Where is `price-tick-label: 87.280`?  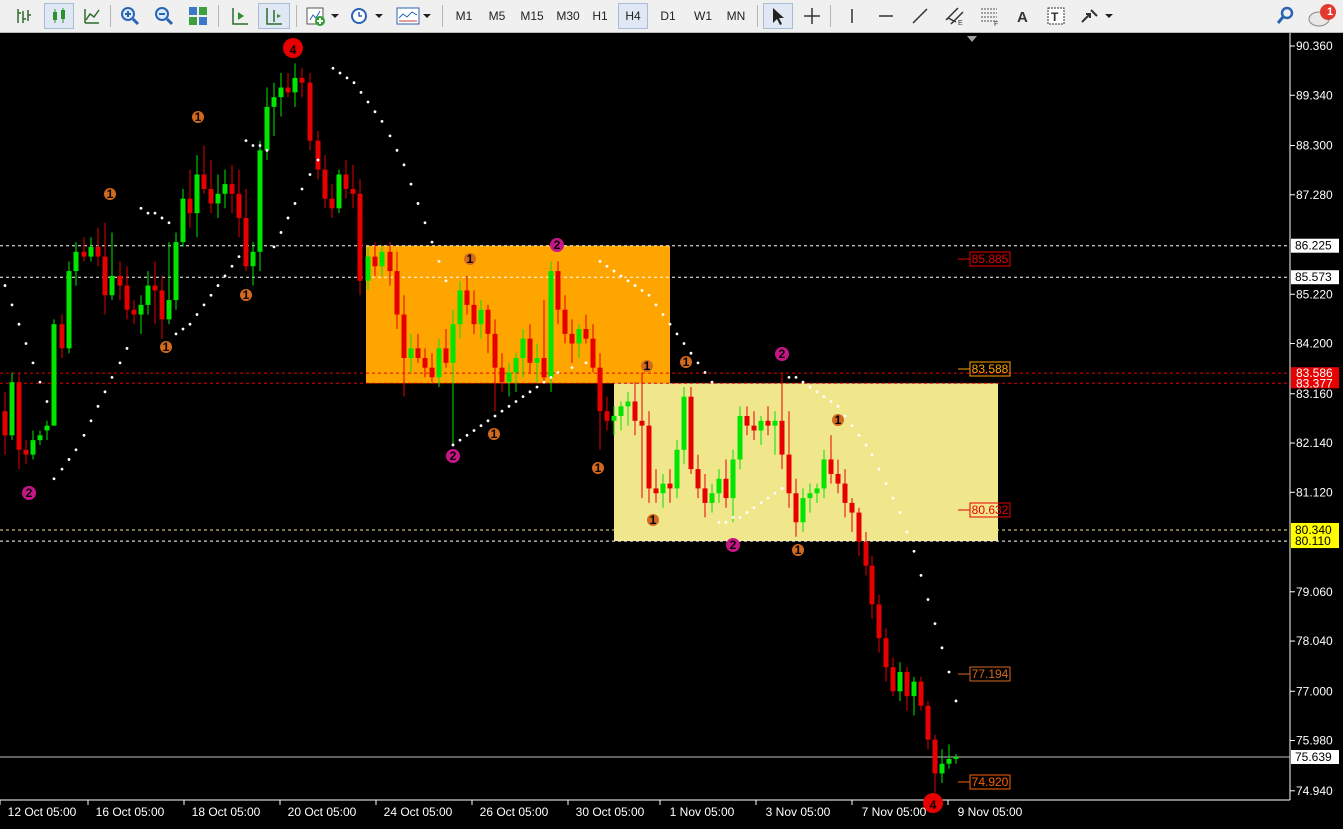
price-tick-label: 87.280 is located at coordinates (1314, 195).